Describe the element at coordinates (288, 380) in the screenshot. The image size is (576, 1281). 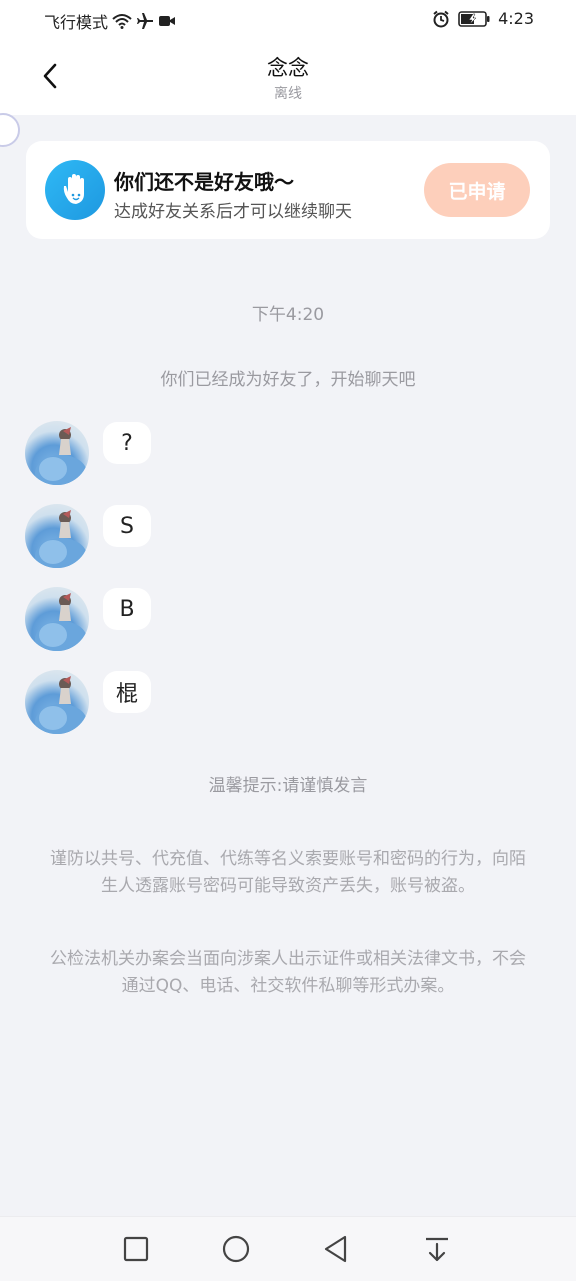
I see `system-message: 你们已经成为好友了，开始聊天吧` at that location.